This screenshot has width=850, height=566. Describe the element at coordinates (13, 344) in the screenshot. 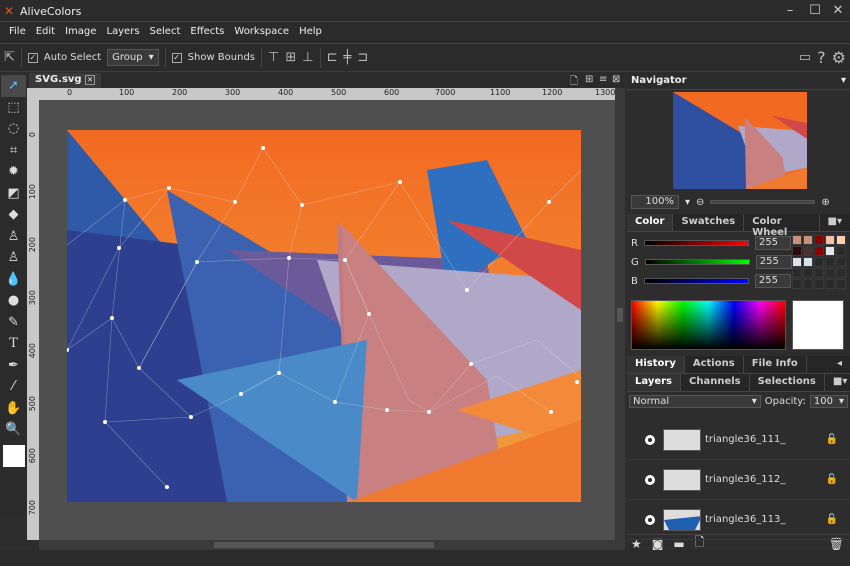

I see `text-tool-icon: T` at that location.